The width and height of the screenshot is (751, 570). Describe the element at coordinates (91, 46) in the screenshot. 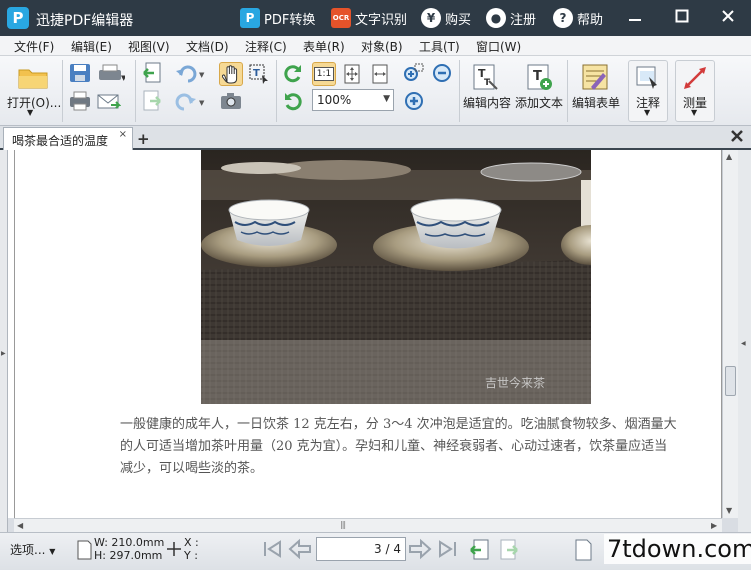

I see `menu-edit: 编辑(E)` at that location.